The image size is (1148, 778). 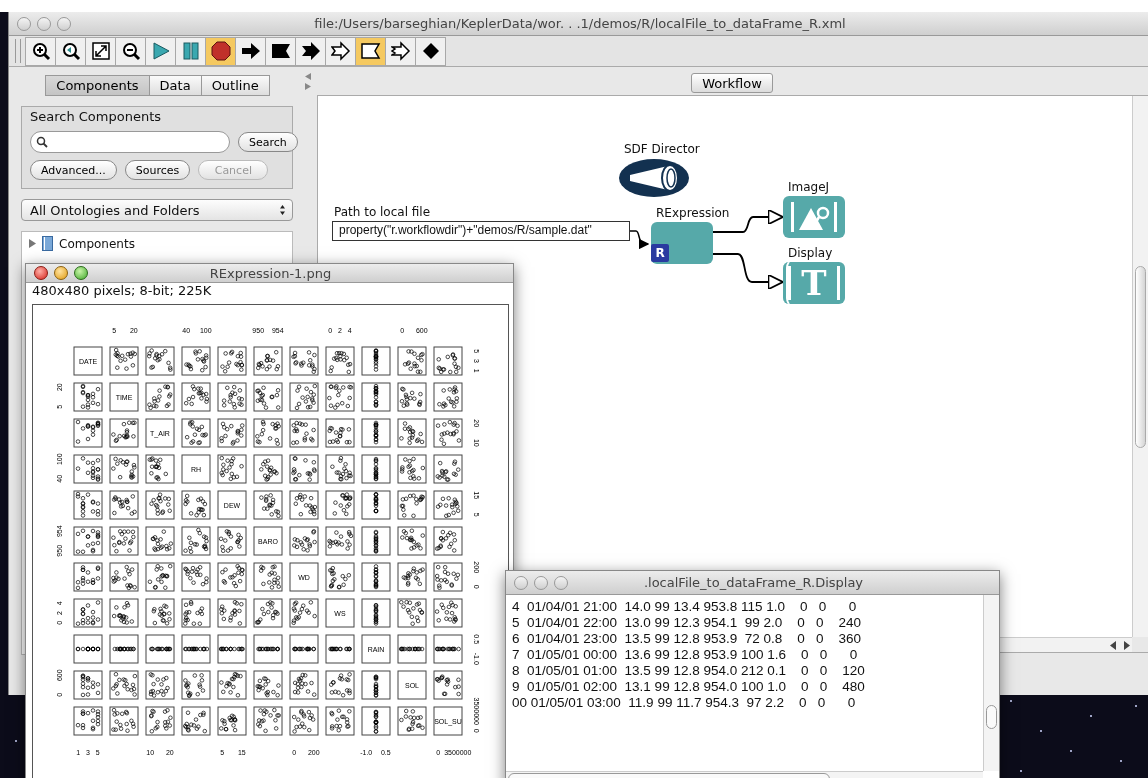 I want to click on outline-banner-icon, so click(x=370, y=51).